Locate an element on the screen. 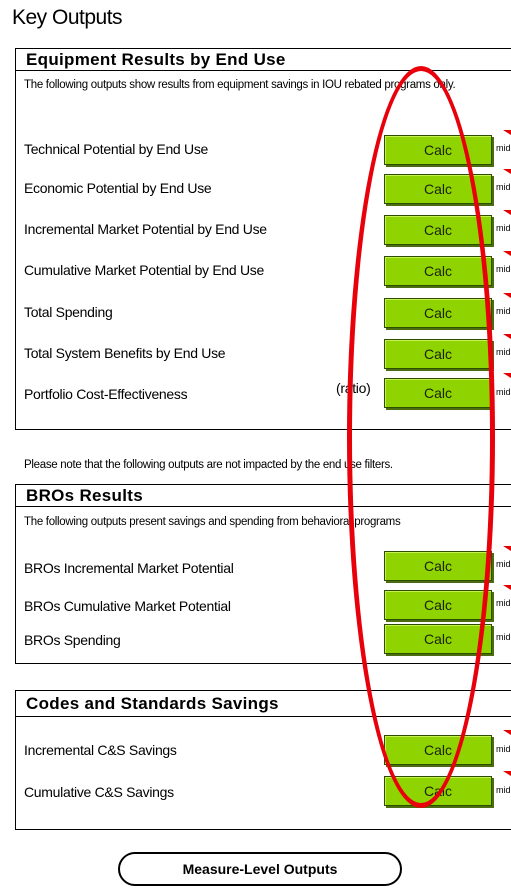  row-label-incremental-cs-savings: Incremental C&S Savings is located at coordinates (100, 750).